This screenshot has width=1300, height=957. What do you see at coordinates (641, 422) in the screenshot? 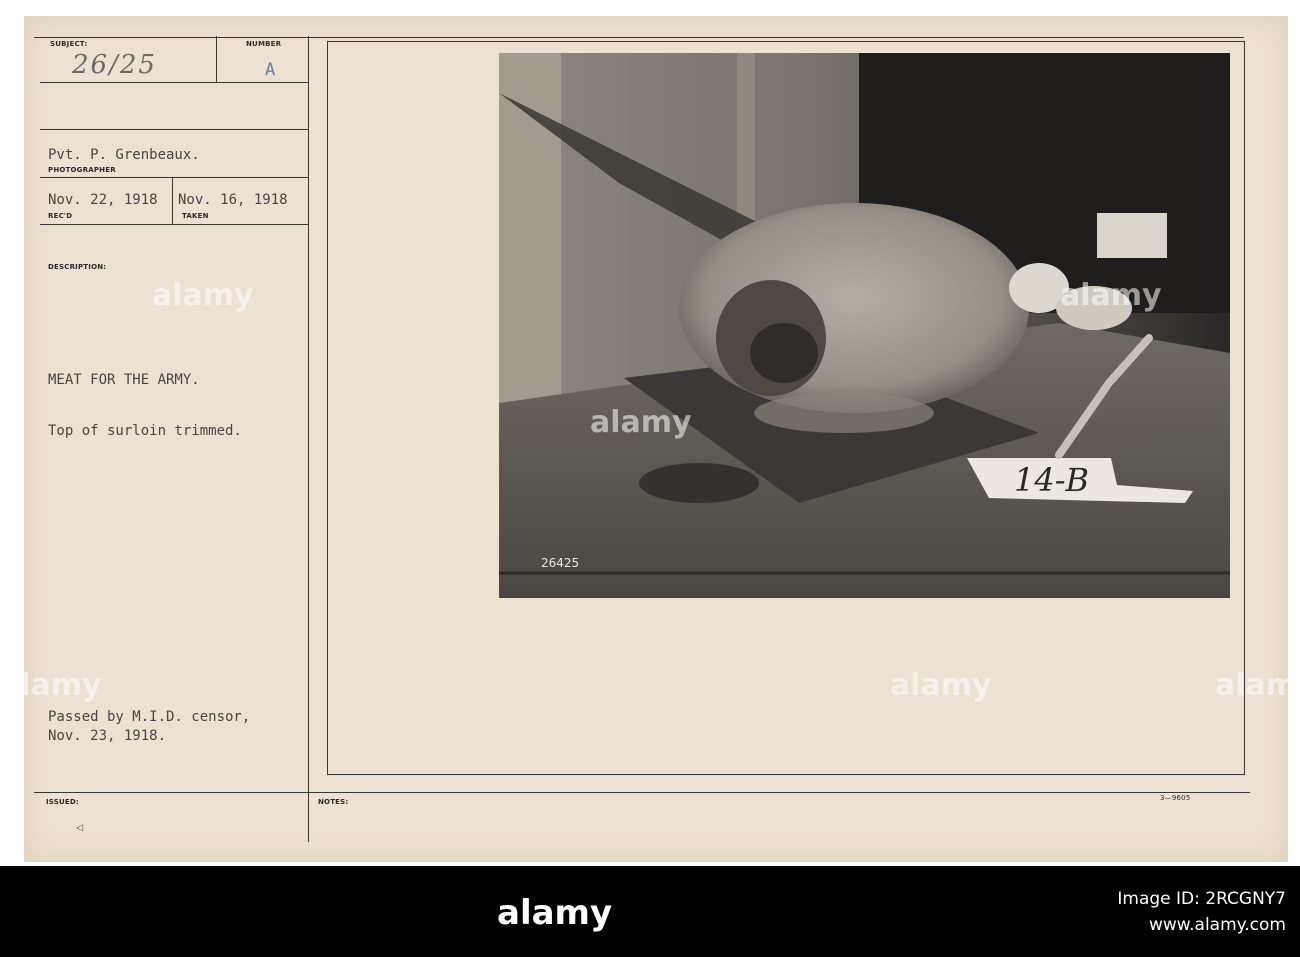
I see `watermark-2: alamy` at bounding box center [641, 422].